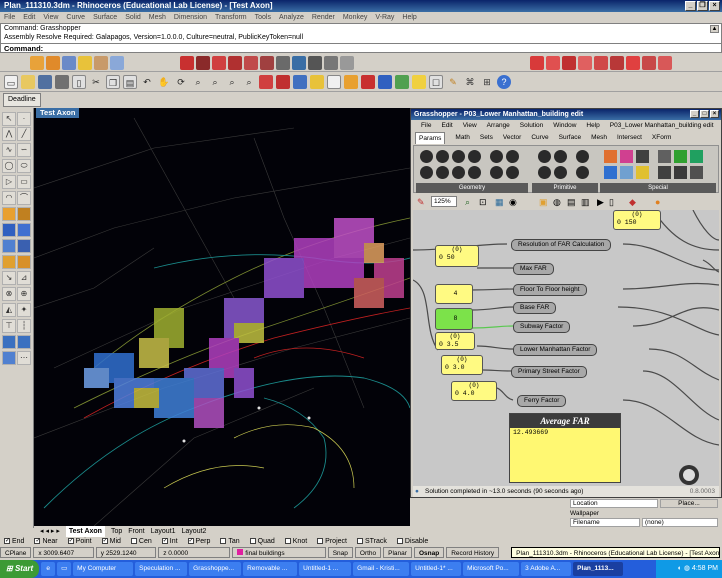 The image size is (722, 578). Describe the element at coordinates (696, 172) in the screenshot. I see `group-param-icon` at that location.